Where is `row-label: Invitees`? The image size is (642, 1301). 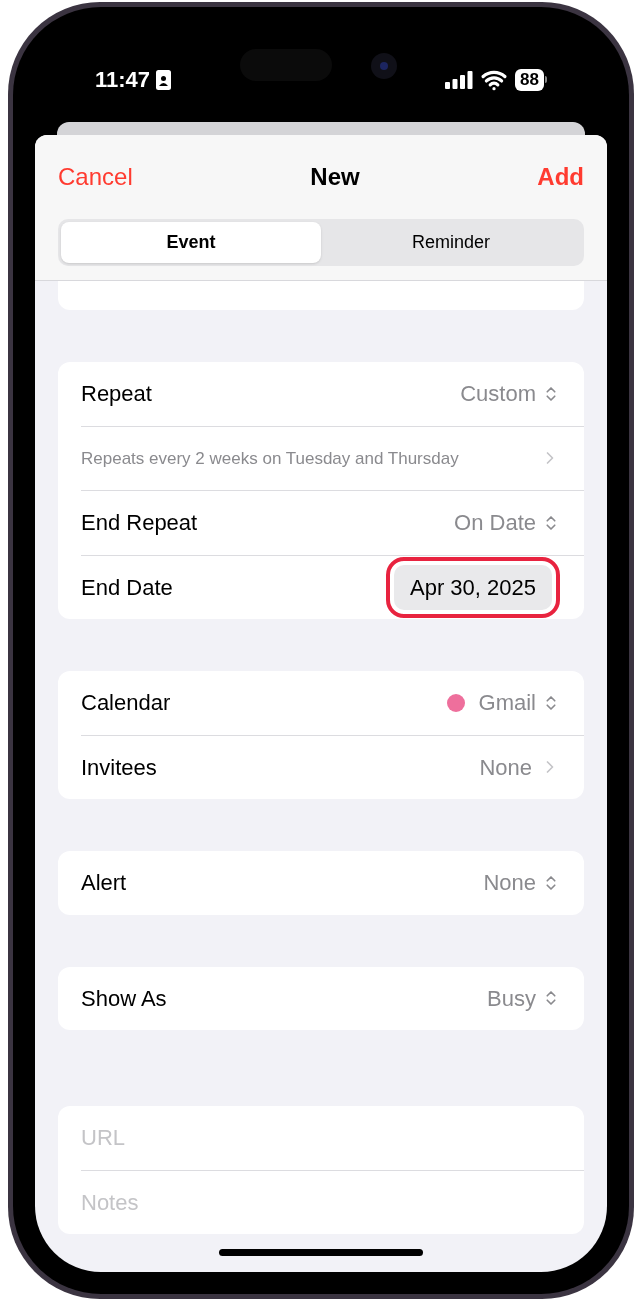 row-label: Invitees is located at coordinates (119, 767).